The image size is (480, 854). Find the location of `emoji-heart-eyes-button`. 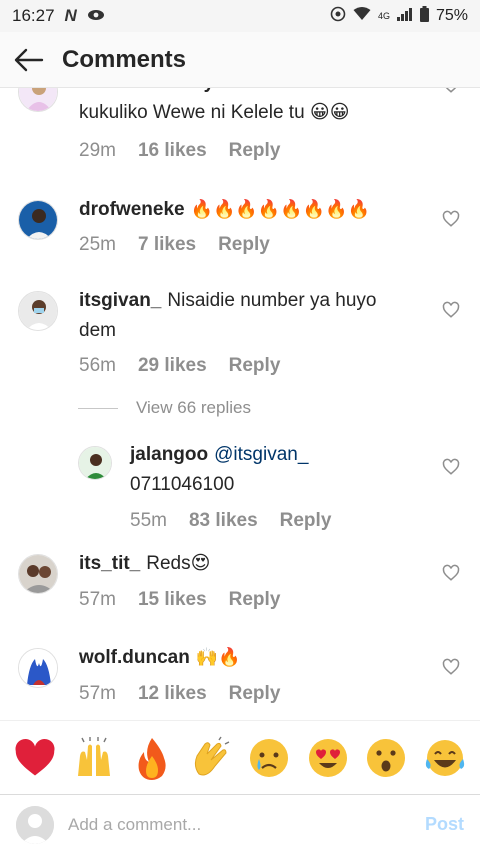

emoji-heart-eyes-button is located at coordinates (328, 758).